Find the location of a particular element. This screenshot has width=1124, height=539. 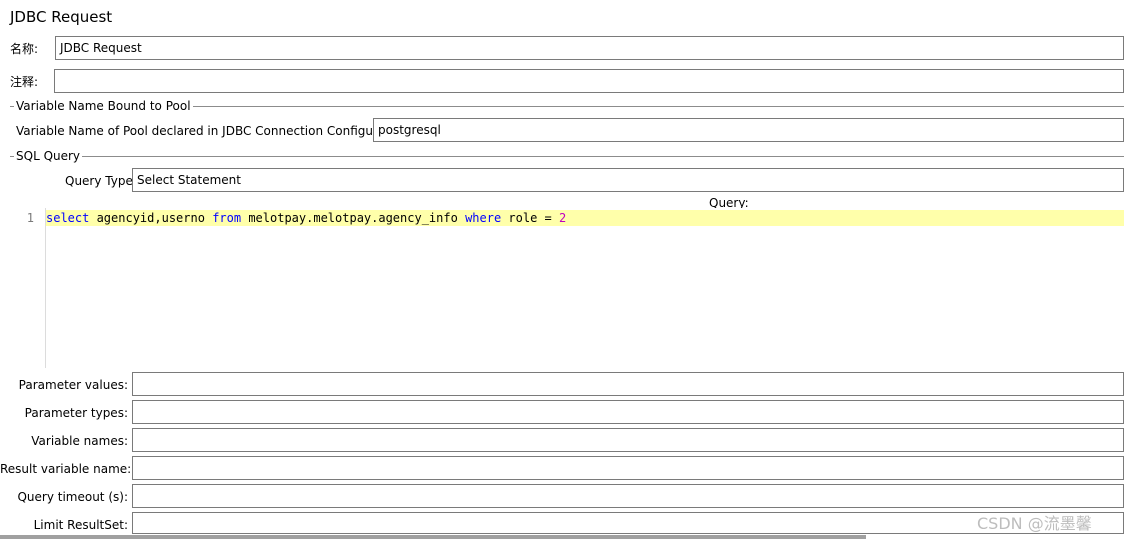

parameter-types-field is located at coordinates (628, 412).